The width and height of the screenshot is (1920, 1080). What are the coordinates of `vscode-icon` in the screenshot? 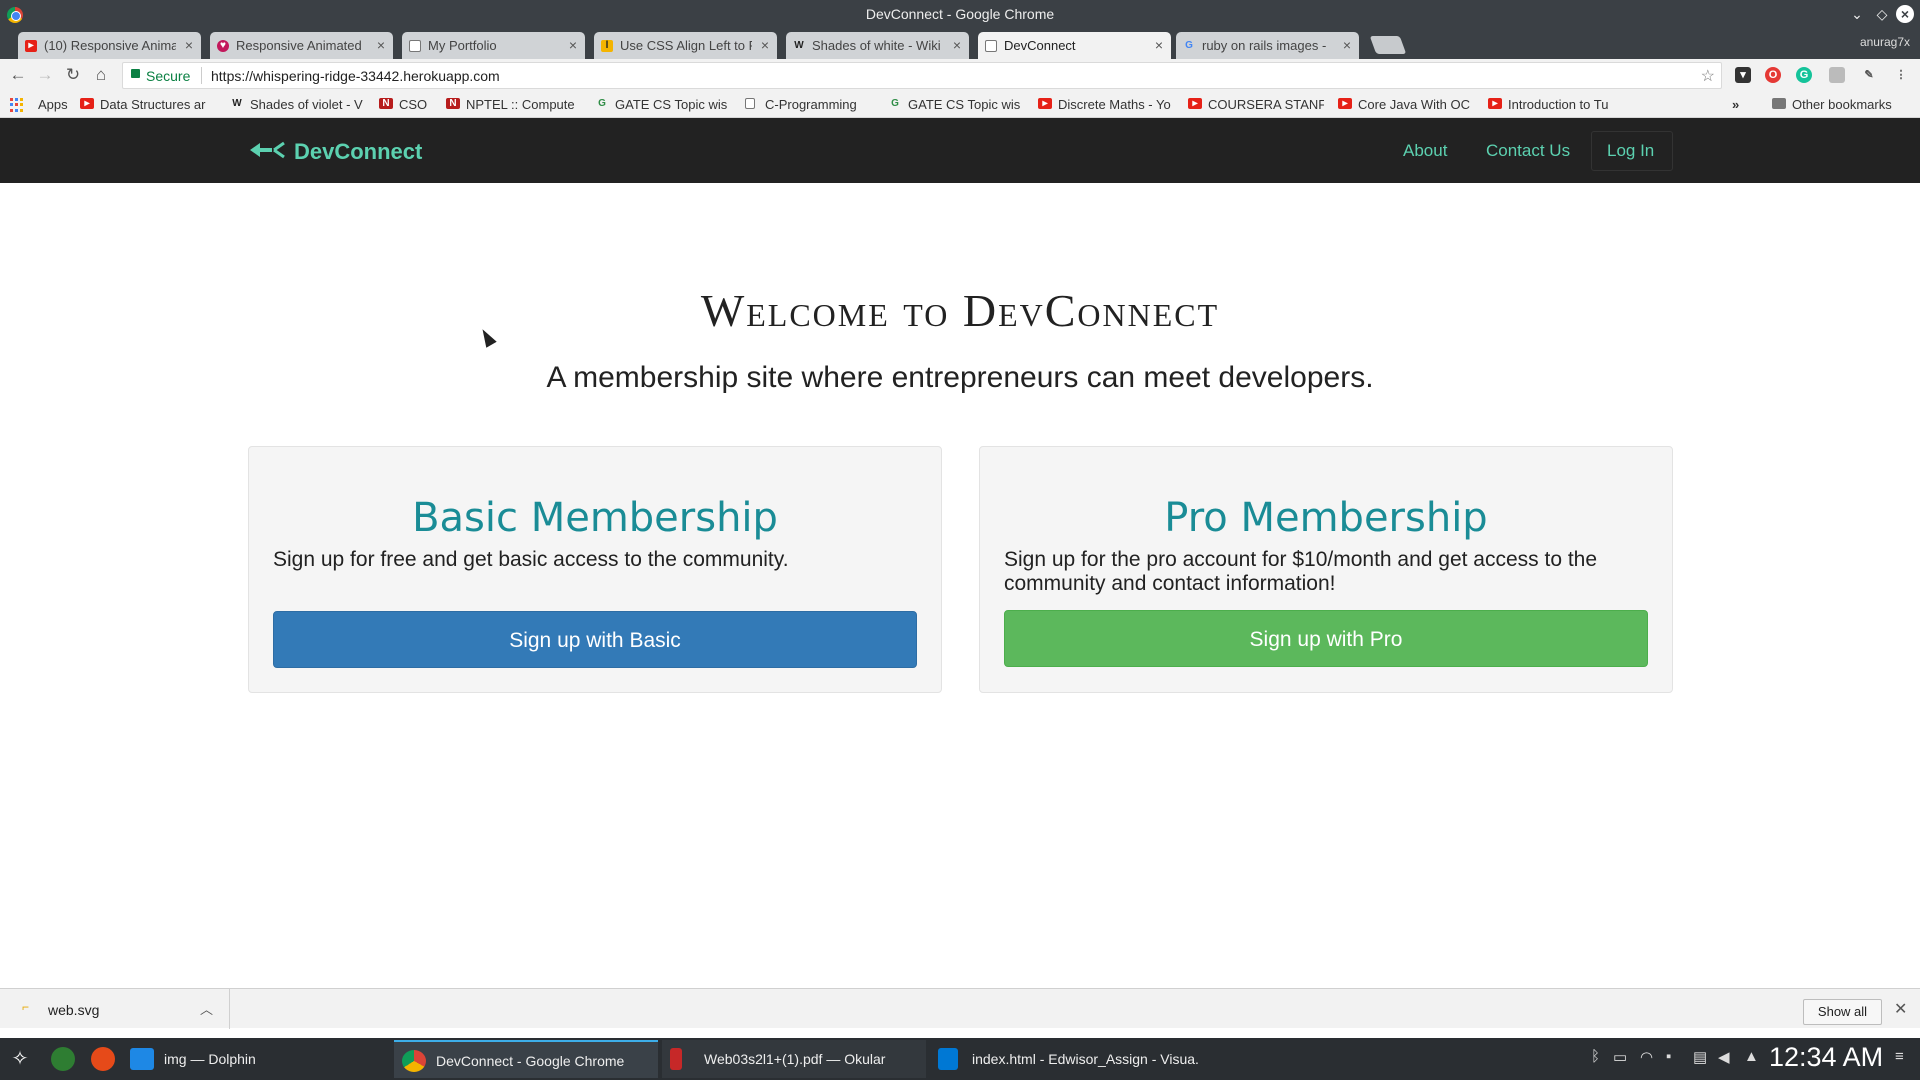 It's located at (948, 1059).